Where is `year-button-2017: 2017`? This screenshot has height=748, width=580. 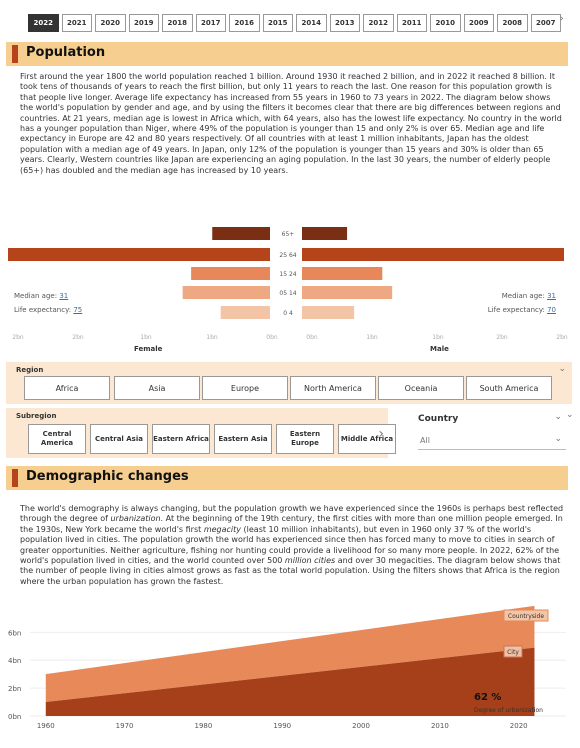
year-button-2017: 2017 is located at coordinates (210, 23).